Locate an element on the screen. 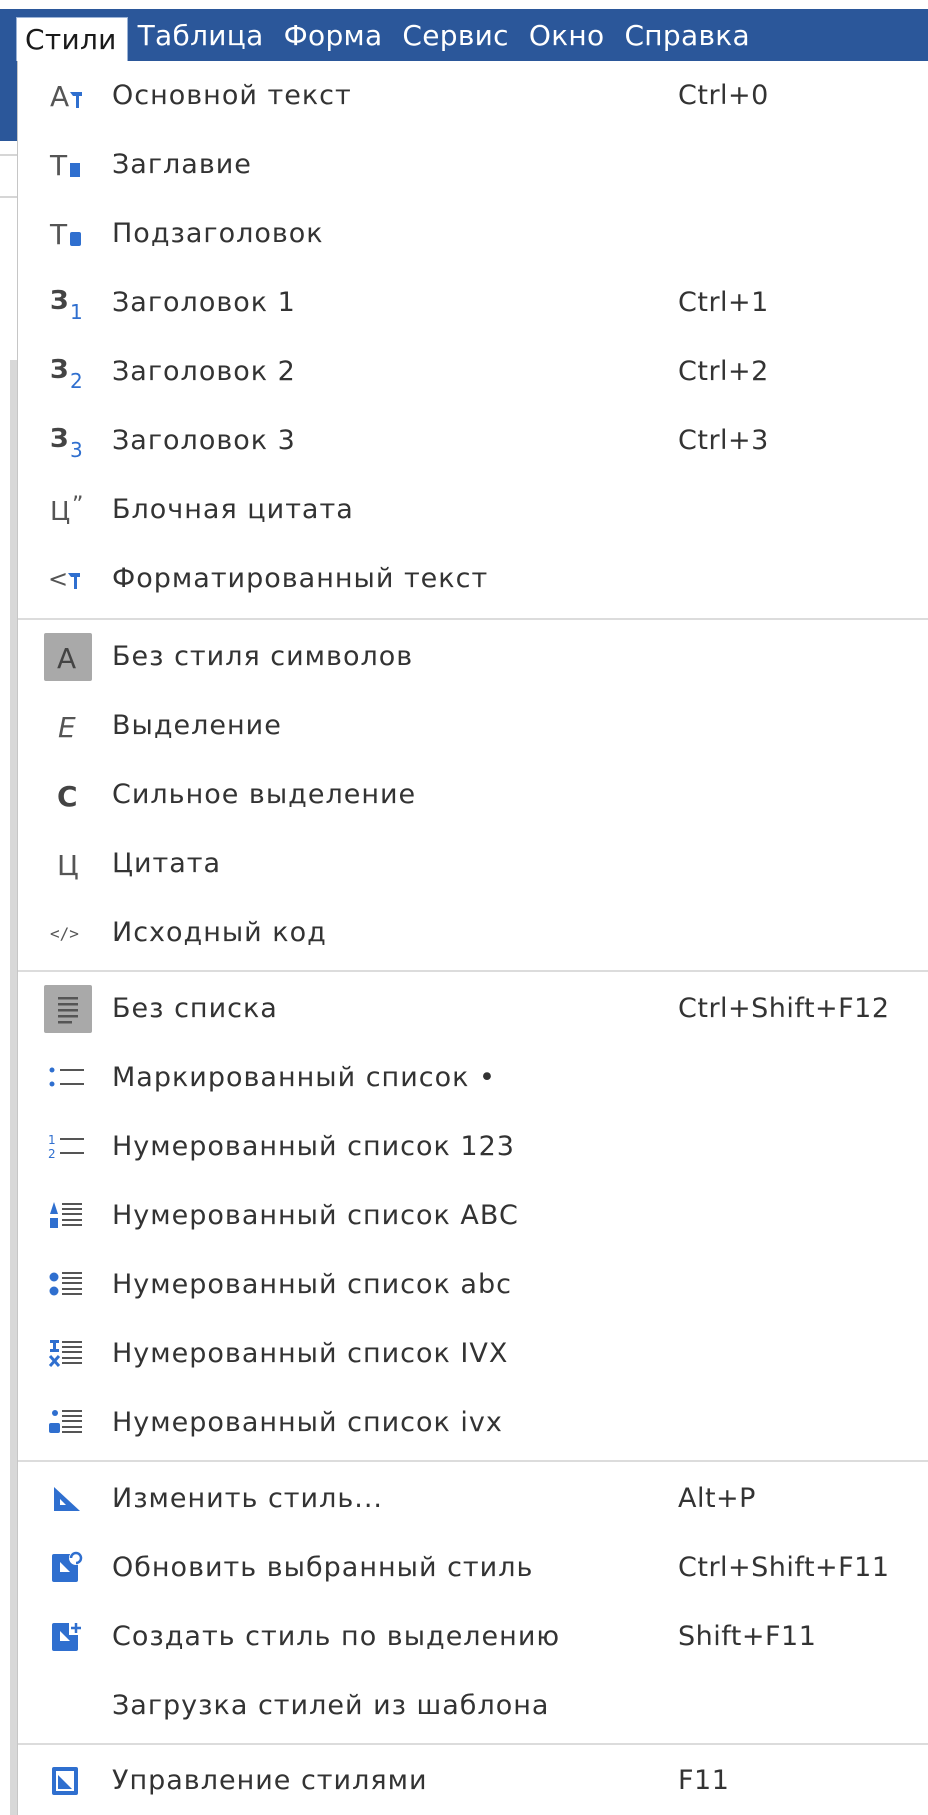 The width and height of the screenshot is (928, 1815). update-style-icon is located at coordinates (68, 1568).